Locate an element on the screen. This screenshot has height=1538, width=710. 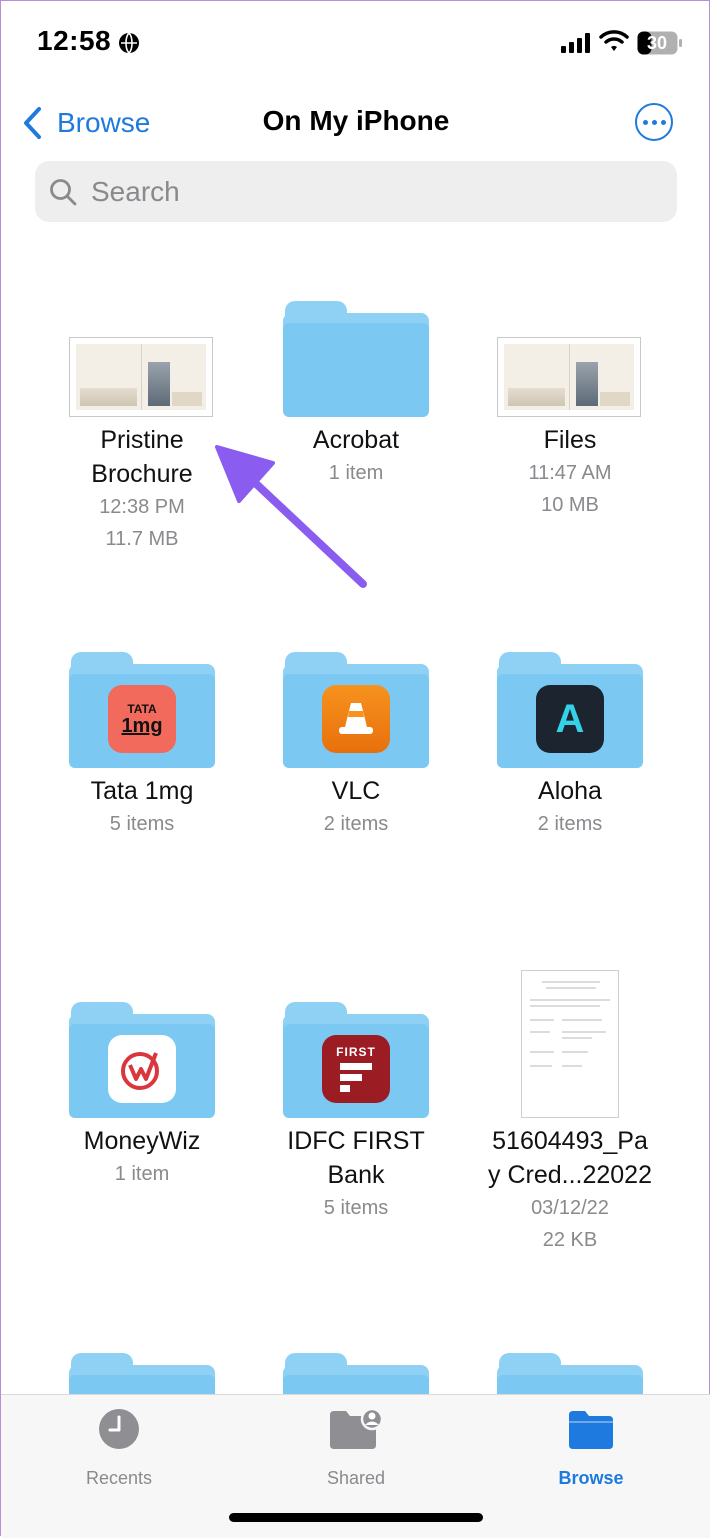
battery-level: 30 is located at coordinates (657, 43).